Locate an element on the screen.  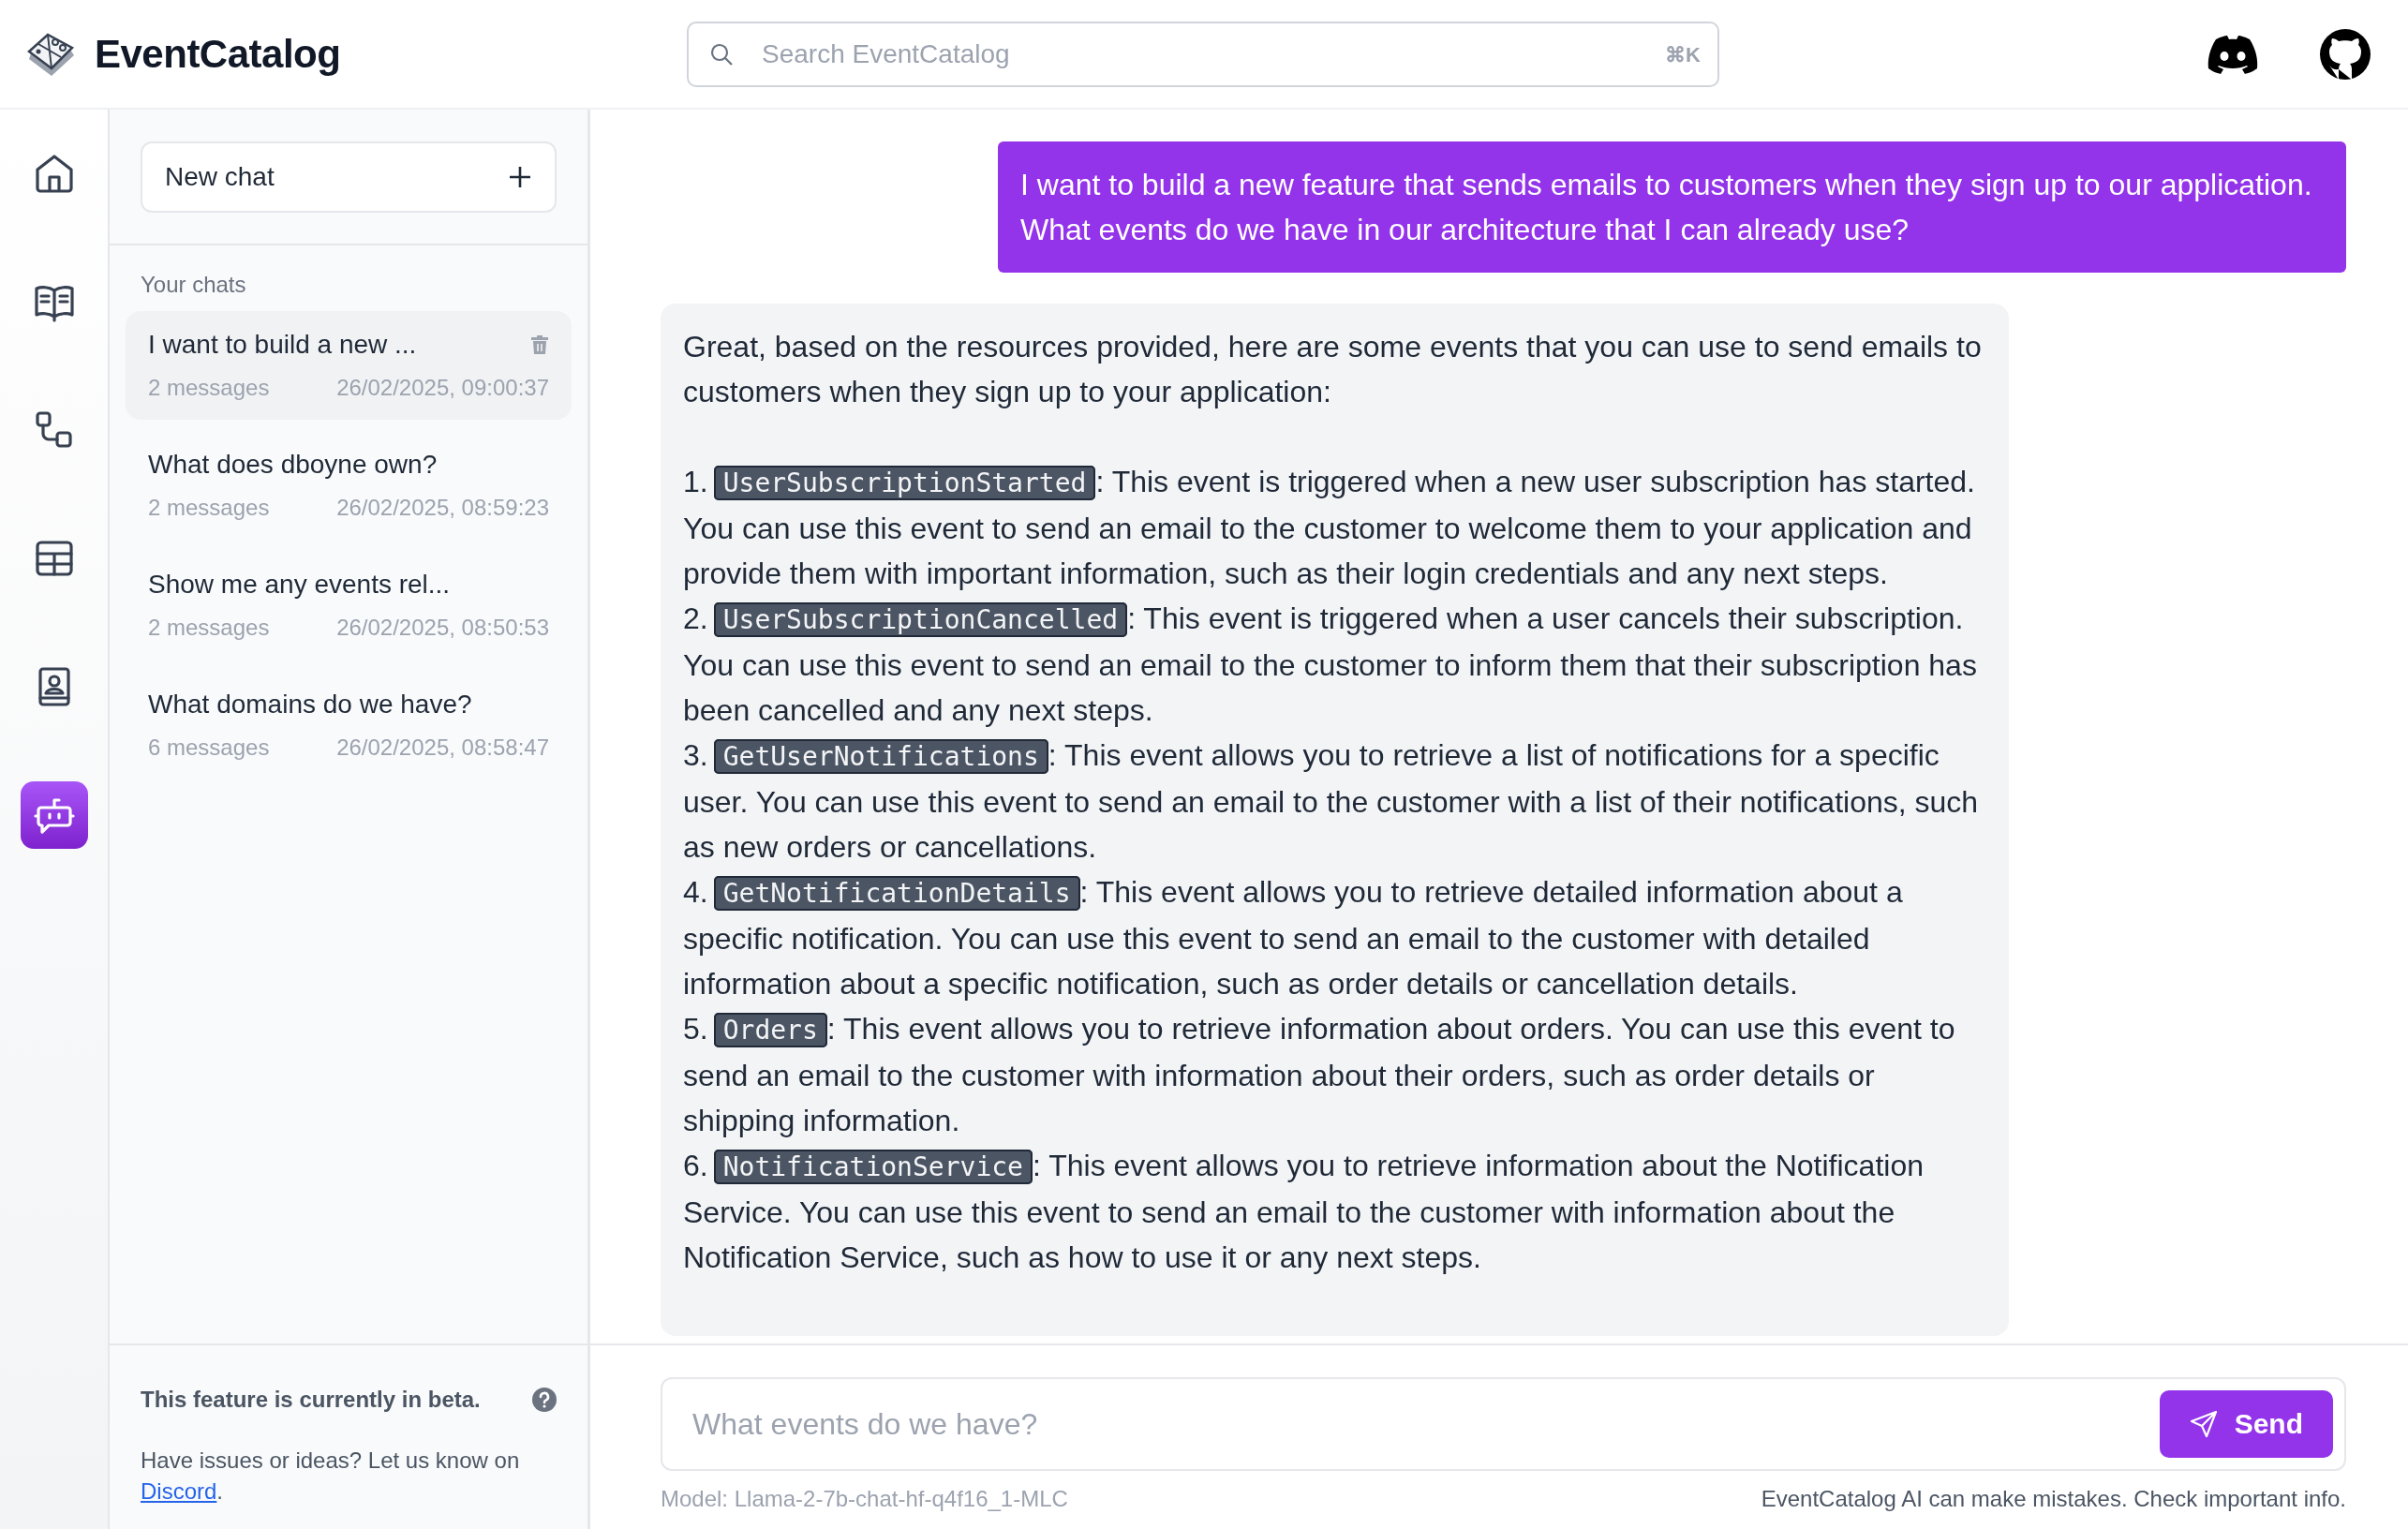
help-icon is located at coordinates (544, 1400).